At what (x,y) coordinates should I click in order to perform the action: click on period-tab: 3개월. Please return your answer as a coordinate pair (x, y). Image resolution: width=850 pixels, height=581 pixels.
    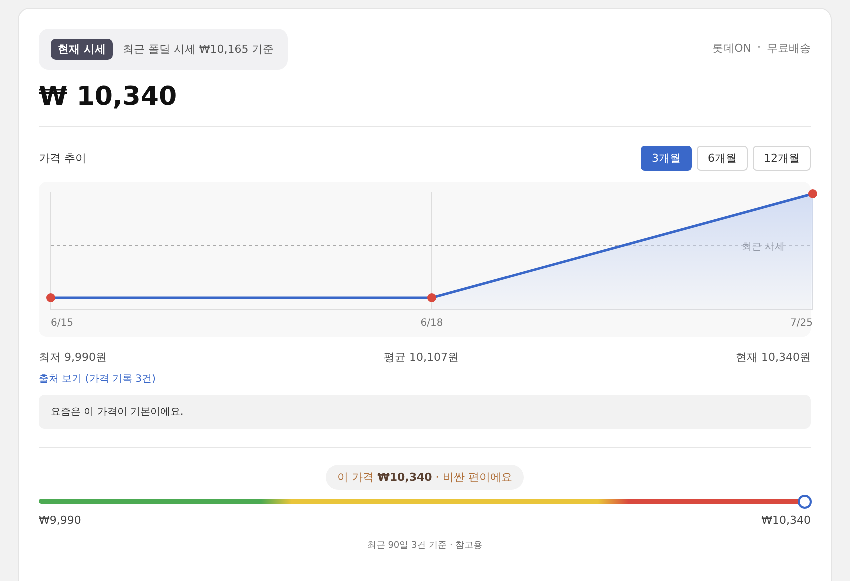
    Looking at the image, I should click on (666, 158).